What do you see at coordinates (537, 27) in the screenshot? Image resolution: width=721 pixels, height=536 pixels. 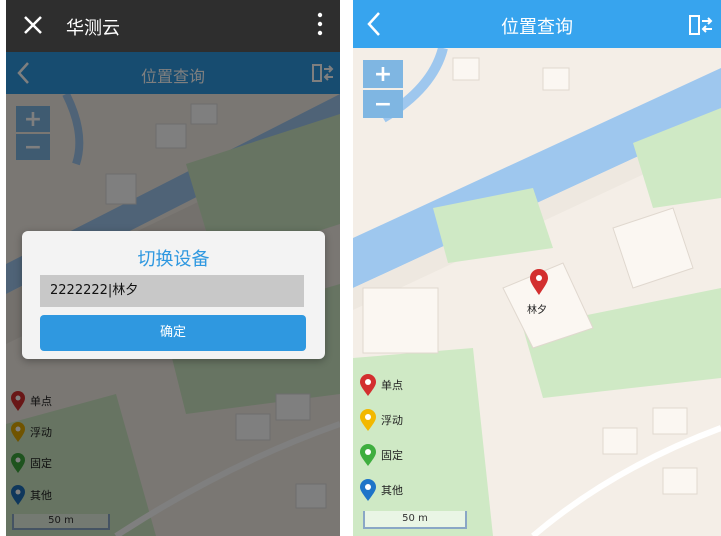 I see `page-title: 位置查询` at bounding box center [537, 27].